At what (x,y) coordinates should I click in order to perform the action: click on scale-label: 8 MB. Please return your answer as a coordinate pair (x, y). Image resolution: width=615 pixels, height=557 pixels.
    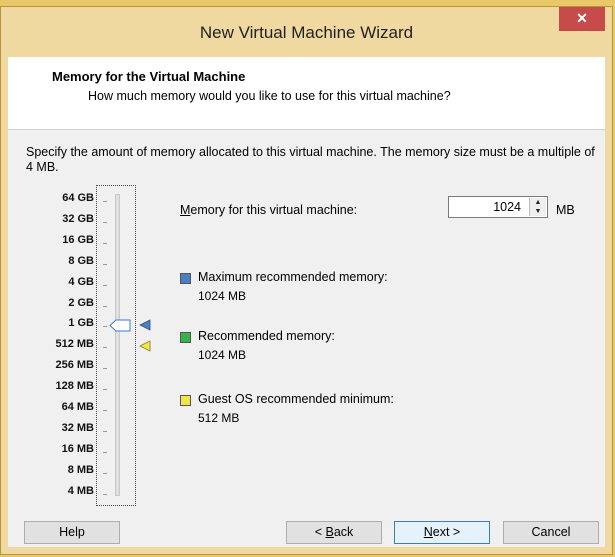
    Looking at the image, I should click on (80, 469).